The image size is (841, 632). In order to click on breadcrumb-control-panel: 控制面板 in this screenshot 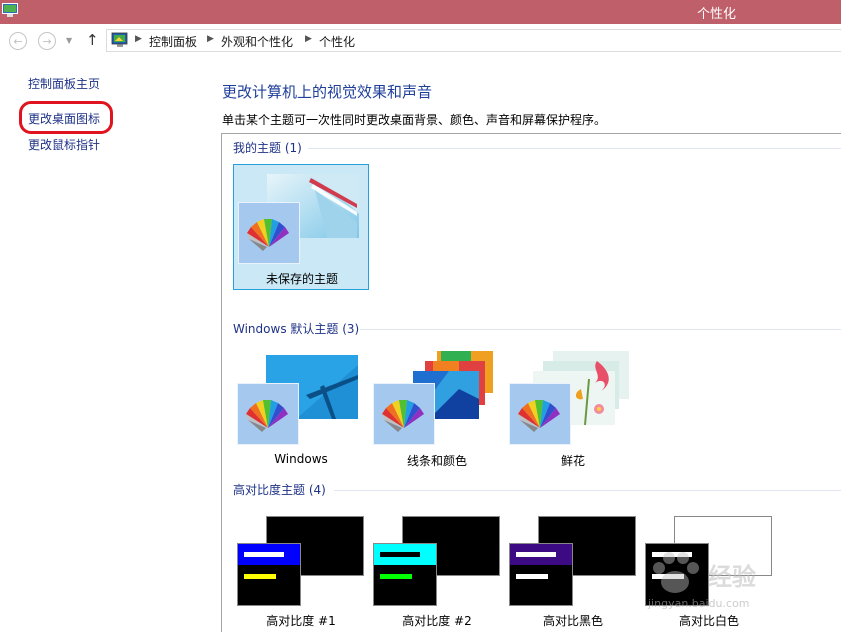, I will do `click(173, 41)`.